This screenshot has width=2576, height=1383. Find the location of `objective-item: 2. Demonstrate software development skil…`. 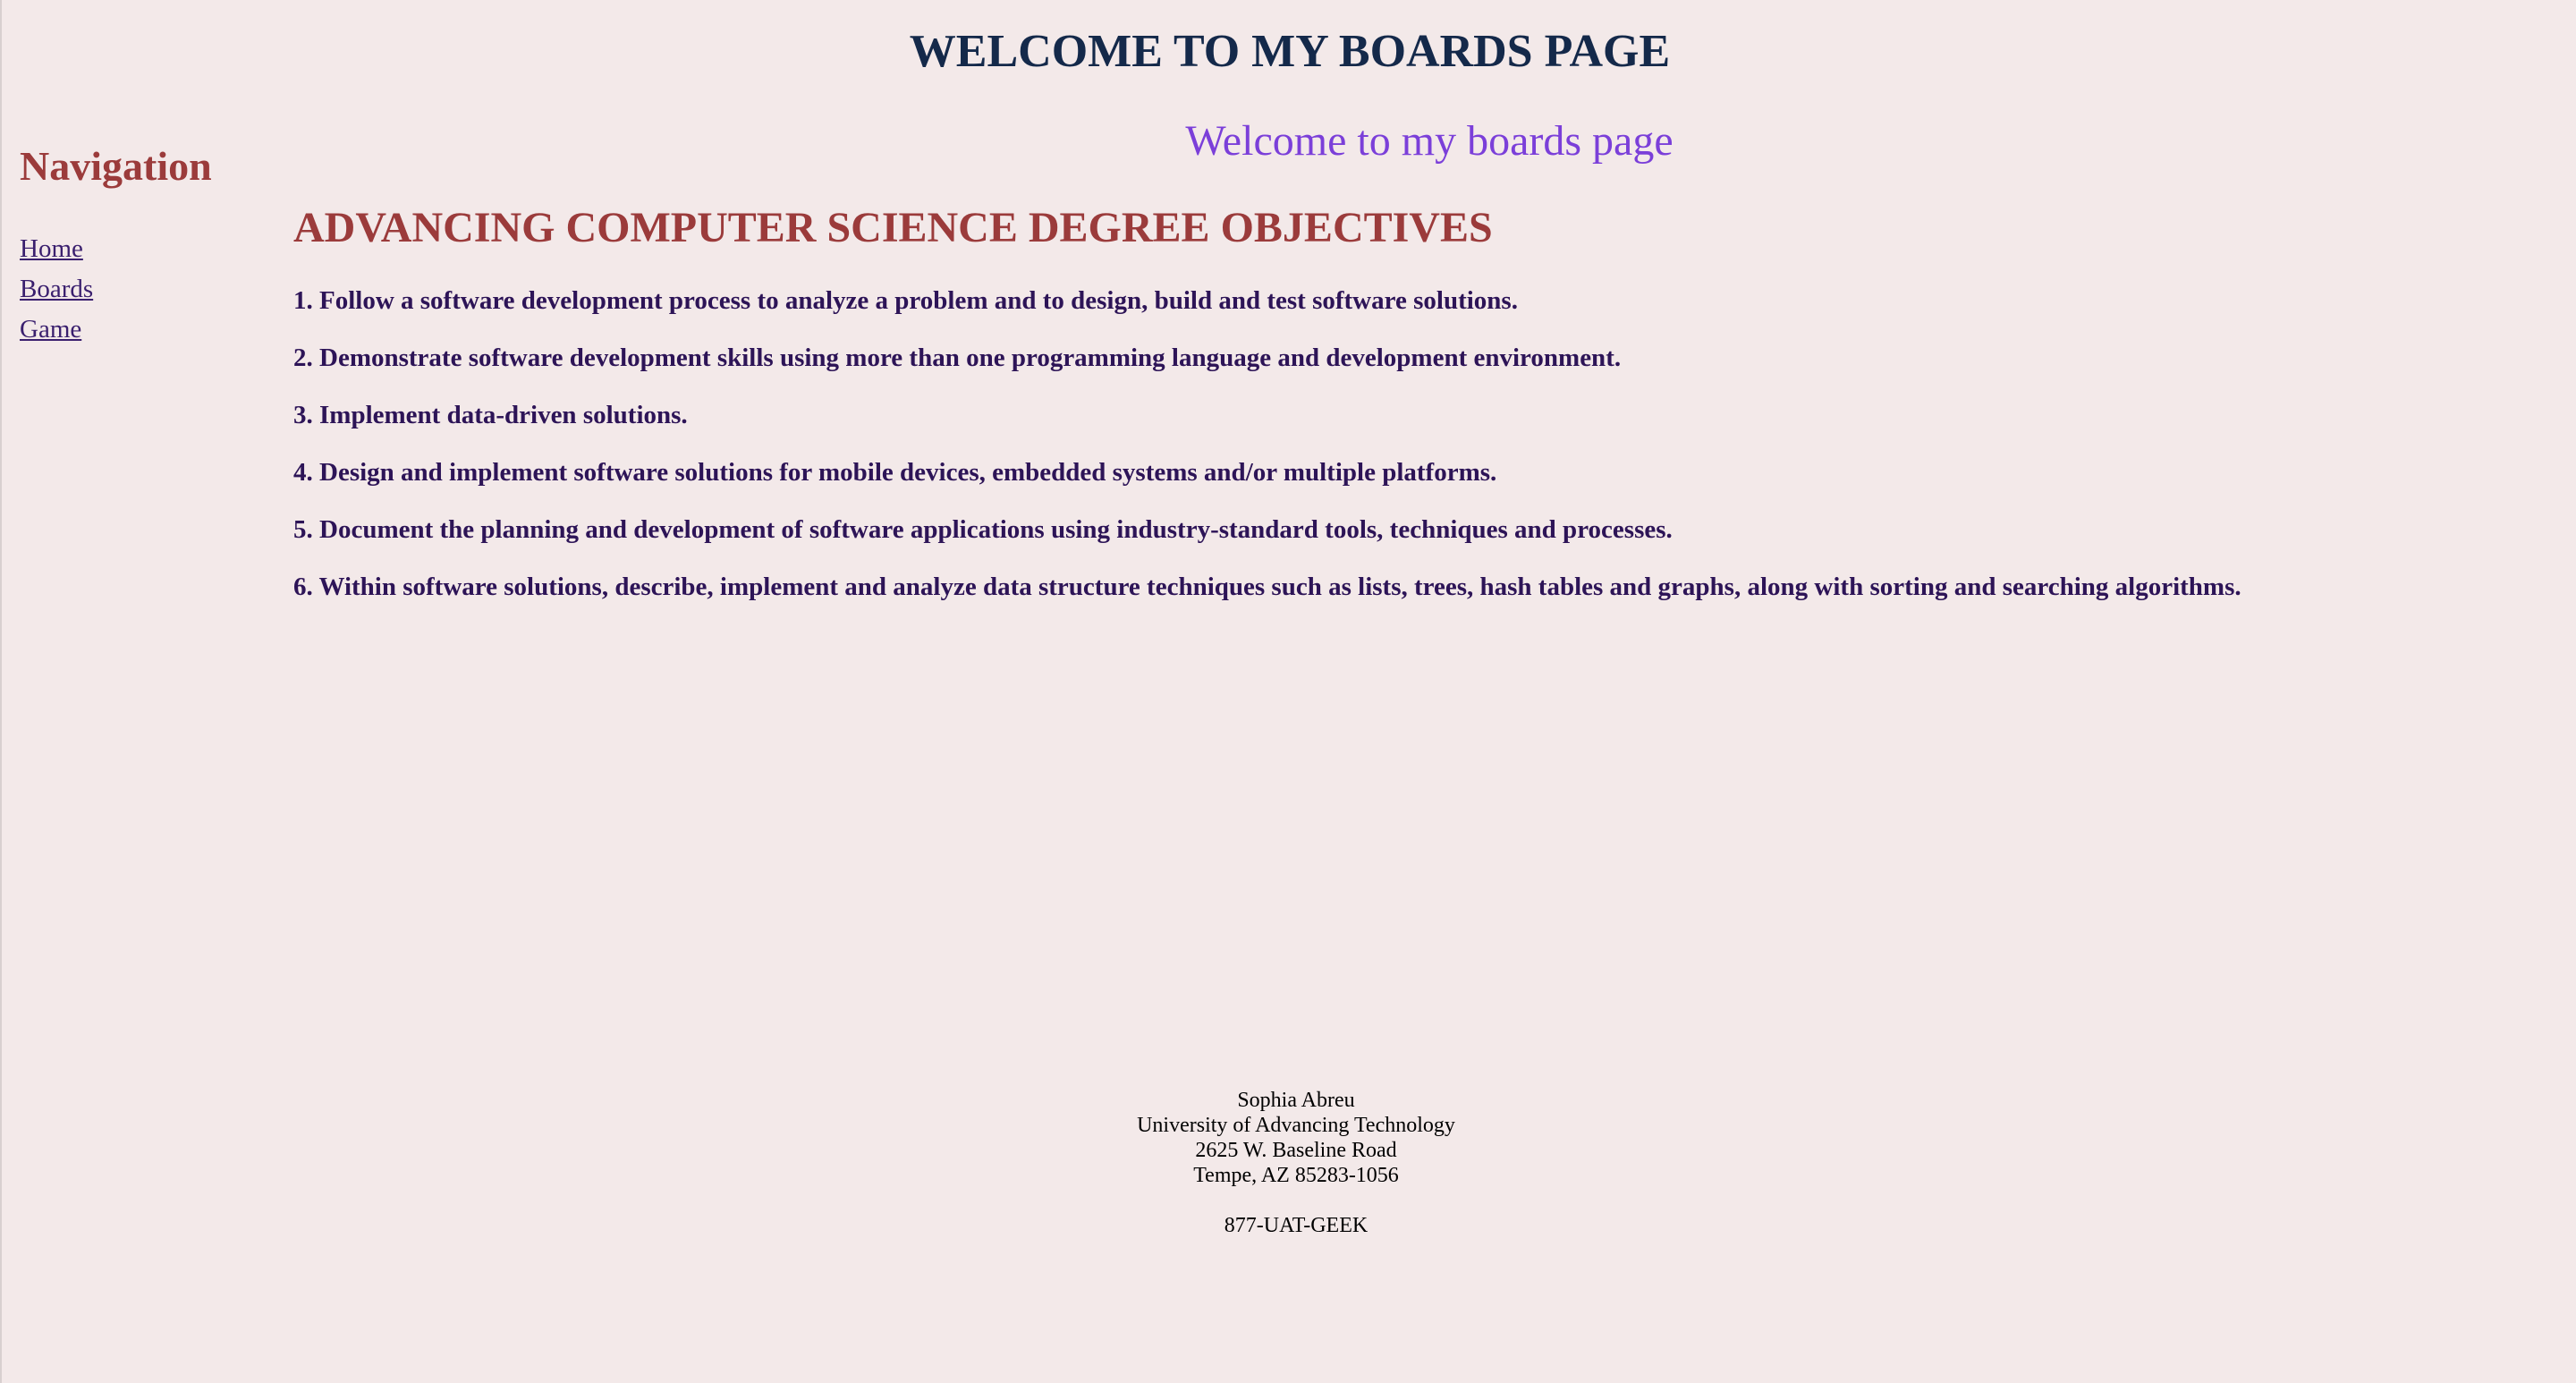

objective-item: 2. Demonstrate software development skil… is located at coordinates (957, 358).